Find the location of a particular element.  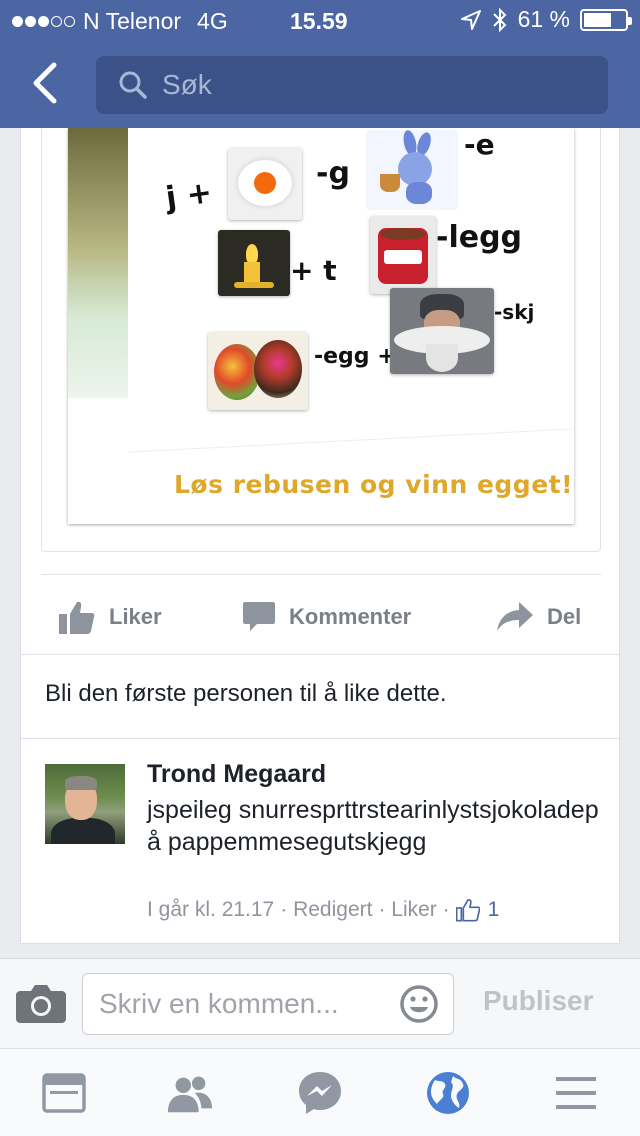

battery-percentage: 61 % is located at coordinates (543, 19).